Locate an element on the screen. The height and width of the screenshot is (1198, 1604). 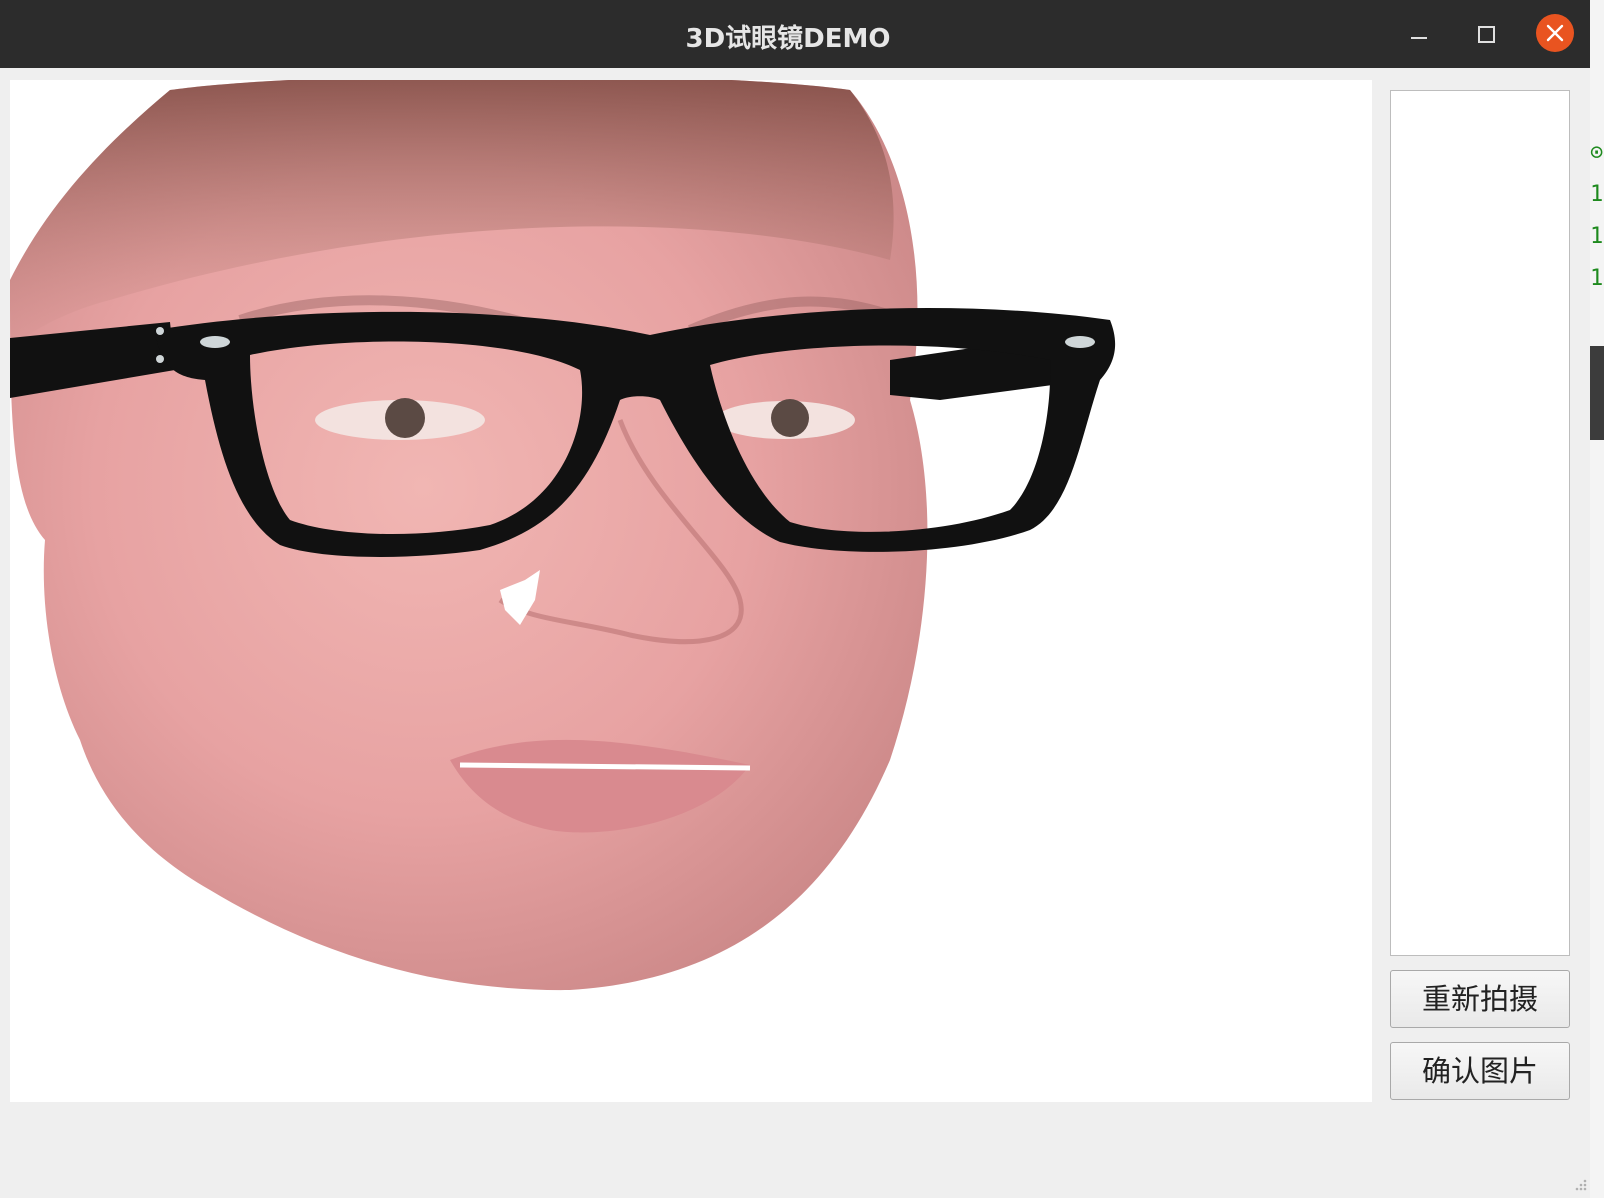
title-bar: 3D试眼镜DEMO is located at coordinates (795, 34).